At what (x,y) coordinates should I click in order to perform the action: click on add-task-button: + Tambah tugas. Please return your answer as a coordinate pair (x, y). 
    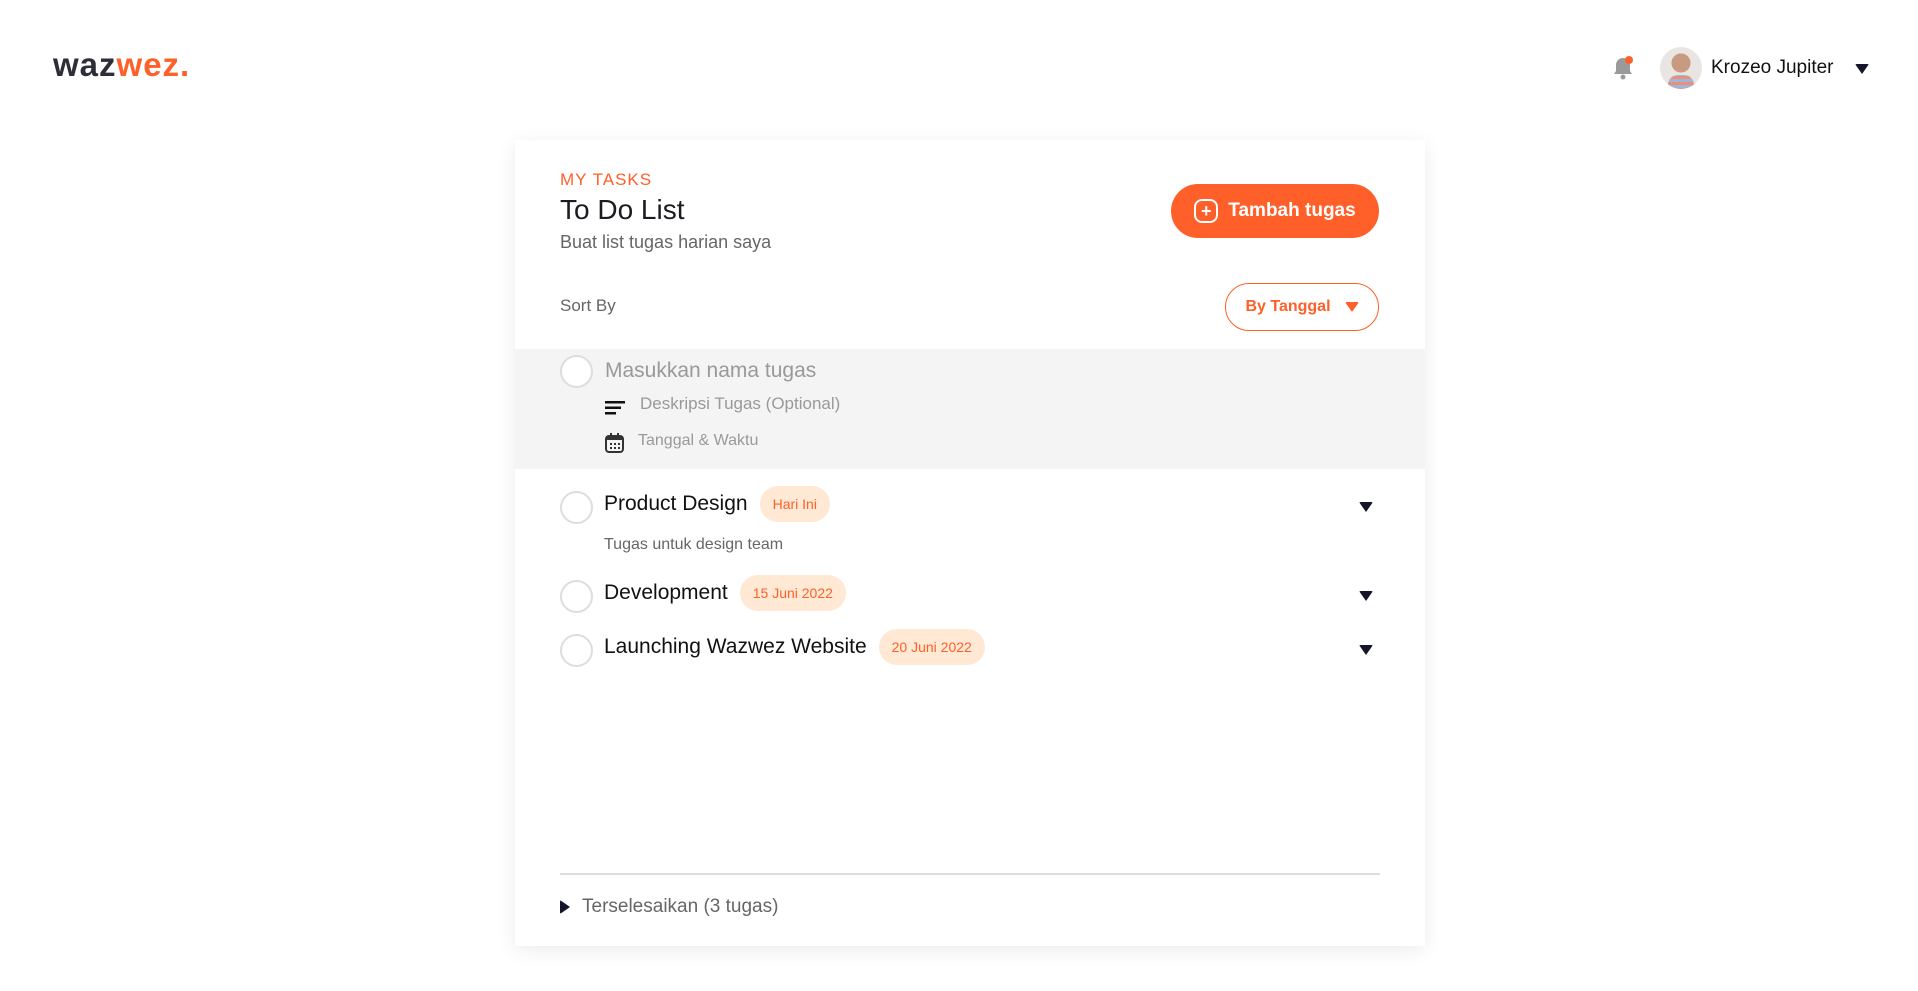
    Looking at the image, I should click on (1275, 211).